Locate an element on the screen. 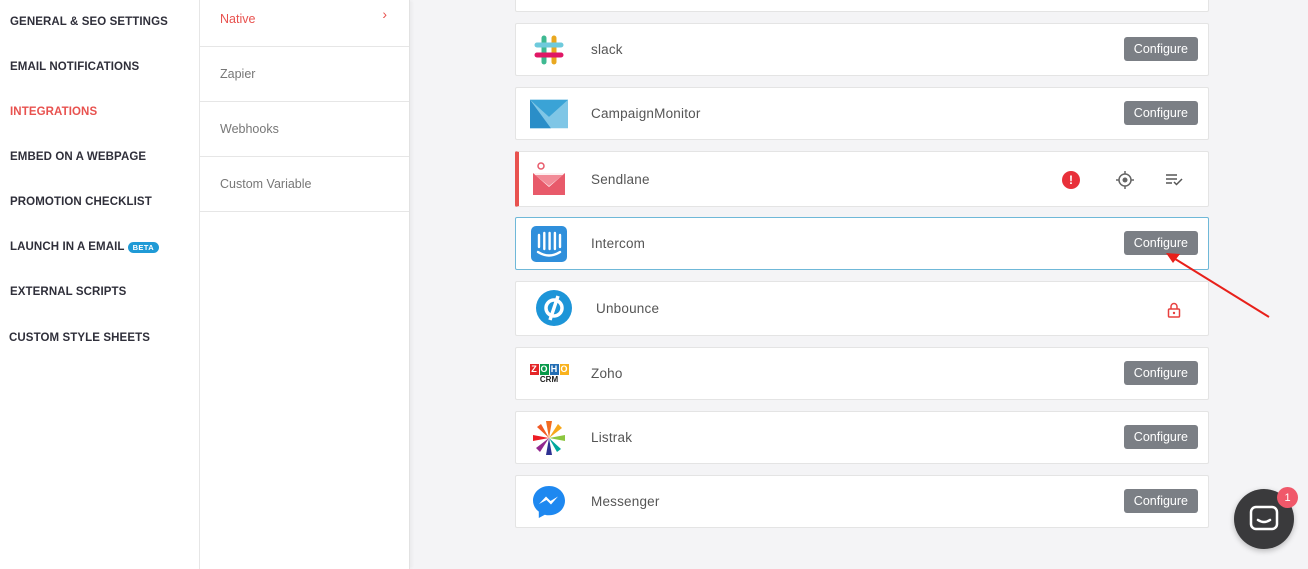  listrak-logo-icon is located at coordinates (549, 438).